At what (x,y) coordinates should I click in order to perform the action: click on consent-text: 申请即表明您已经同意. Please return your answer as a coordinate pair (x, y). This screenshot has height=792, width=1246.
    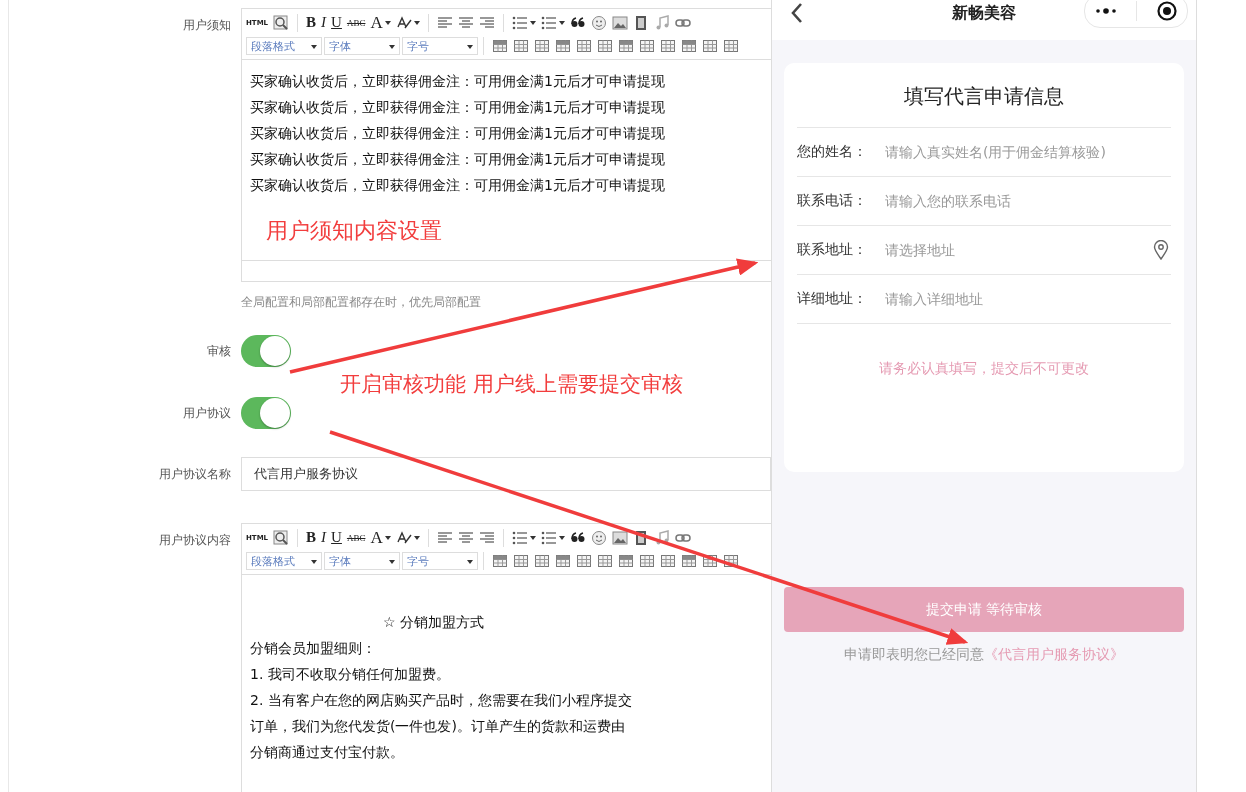
    Looking at the image, I should click on (914, 654).